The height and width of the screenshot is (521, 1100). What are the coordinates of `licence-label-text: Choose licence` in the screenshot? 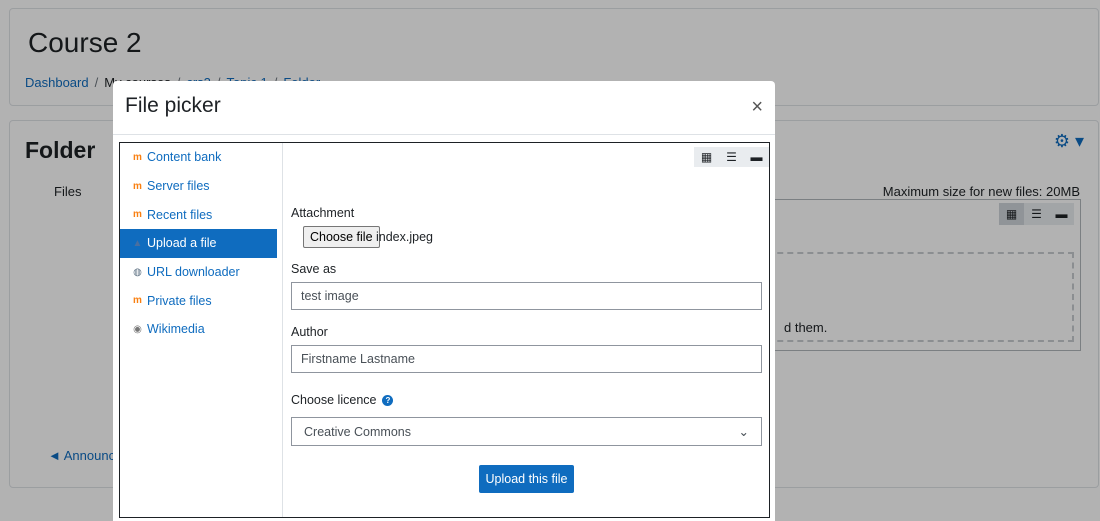 It's located at (334, 400).